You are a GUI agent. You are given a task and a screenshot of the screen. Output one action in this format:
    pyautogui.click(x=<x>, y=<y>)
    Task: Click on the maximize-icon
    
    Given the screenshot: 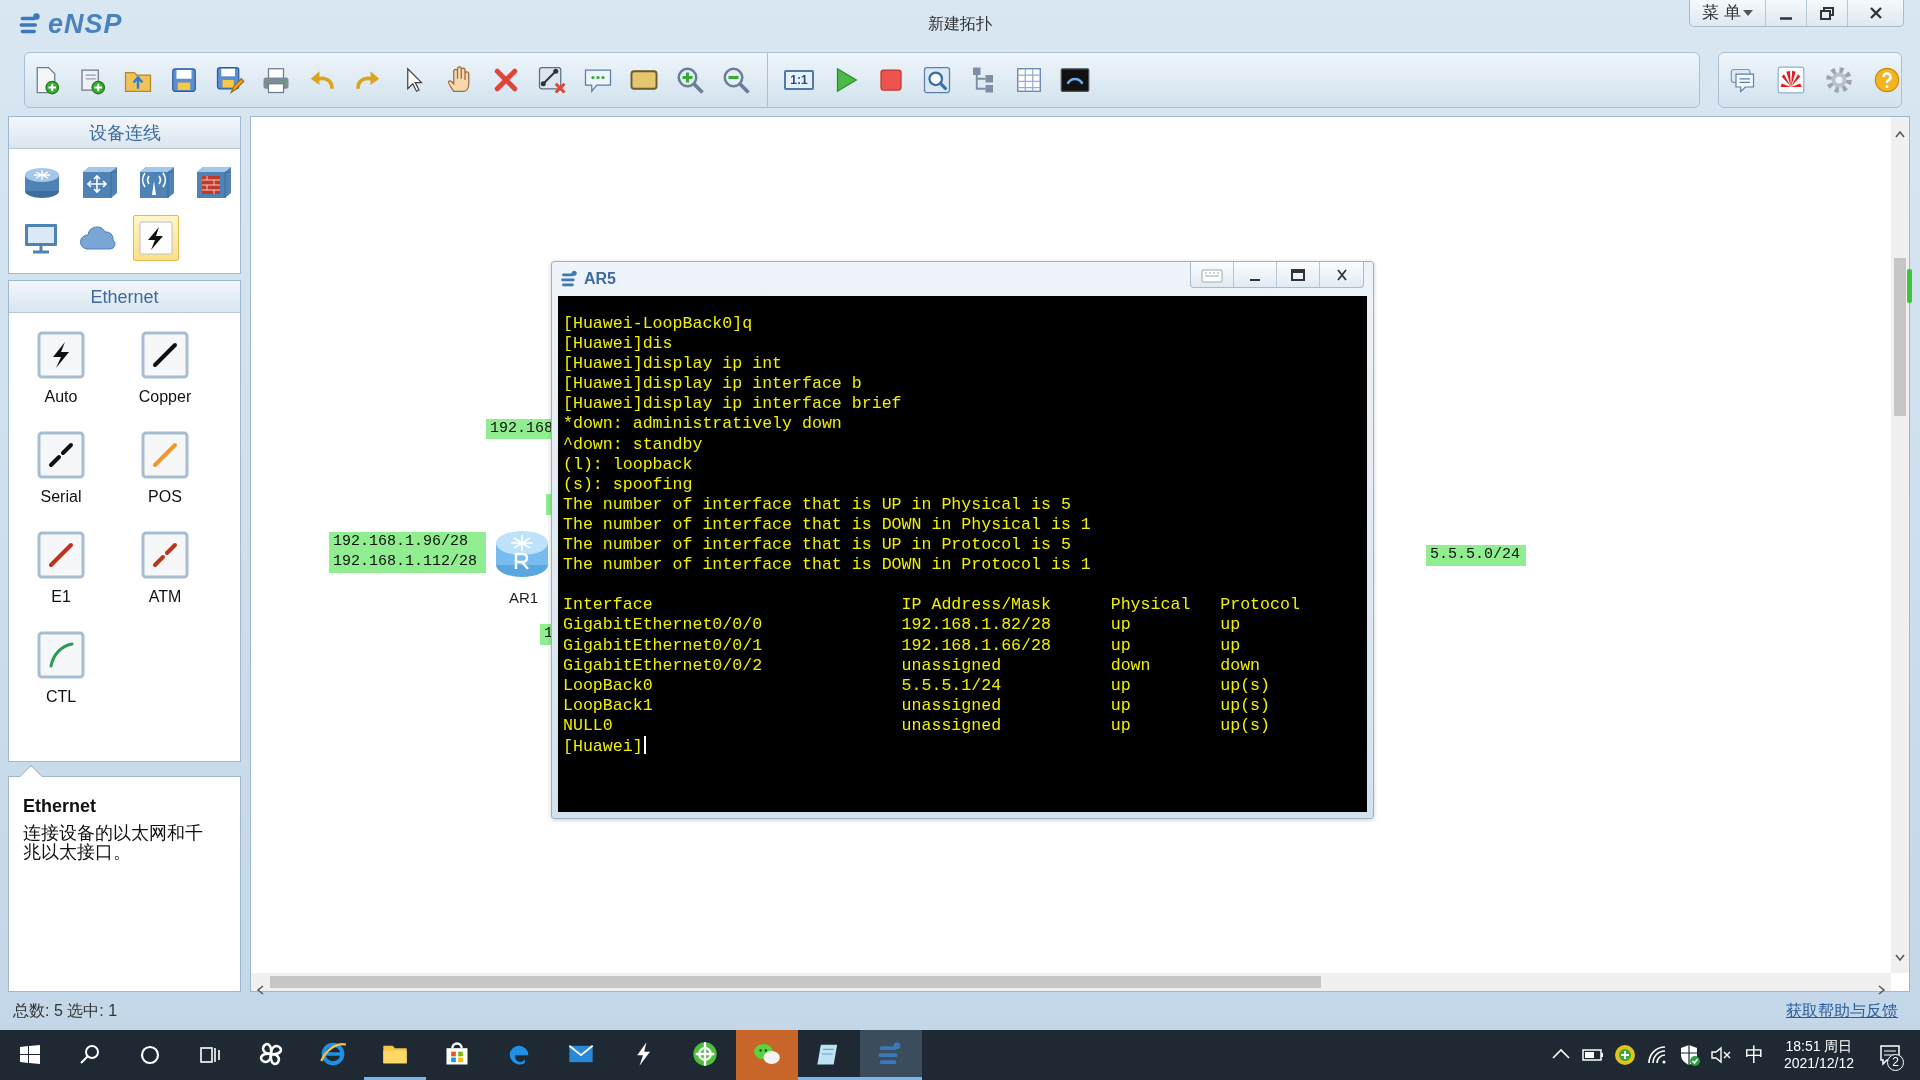 What is the action you would take?
    pyautogui.click(x=1298, y=274)
    